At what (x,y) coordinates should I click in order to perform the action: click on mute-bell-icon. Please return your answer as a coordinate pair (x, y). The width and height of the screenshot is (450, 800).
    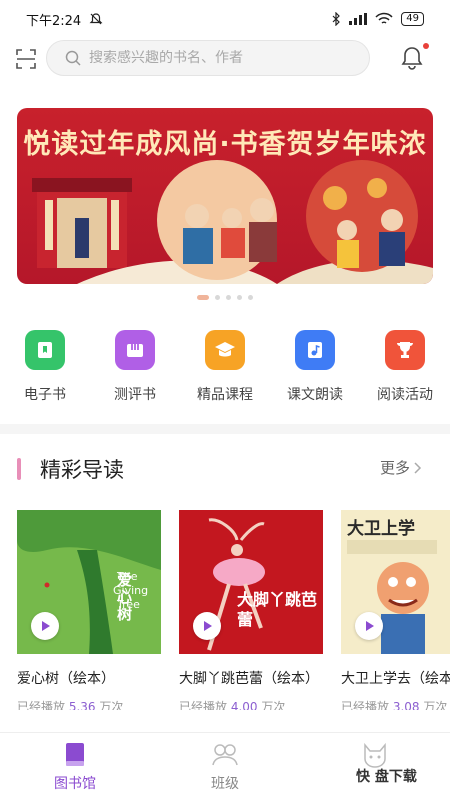
    Looking at the image, I should click on (96, 19).